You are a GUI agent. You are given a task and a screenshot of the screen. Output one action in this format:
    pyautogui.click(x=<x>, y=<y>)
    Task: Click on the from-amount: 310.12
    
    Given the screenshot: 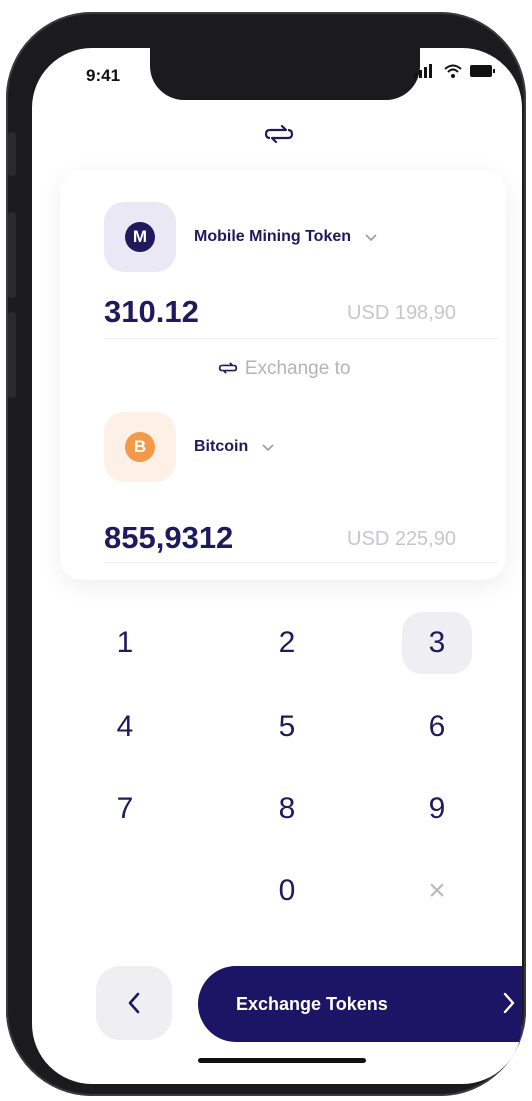 What is the action you would take?
    pyautogui.click(x=151, y=312)
    